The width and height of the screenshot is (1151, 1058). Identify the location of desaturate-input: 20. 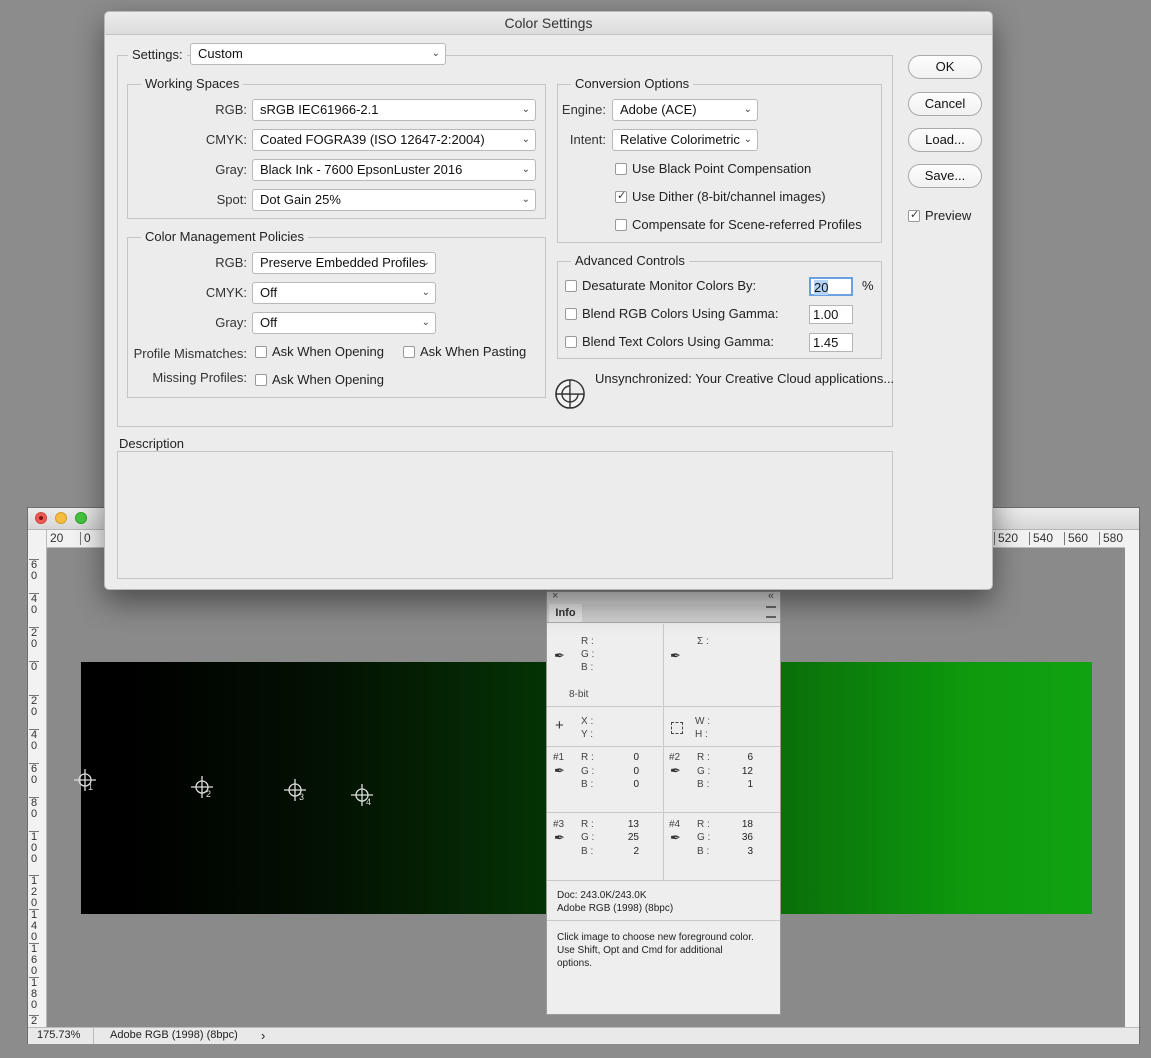
(831, 286).